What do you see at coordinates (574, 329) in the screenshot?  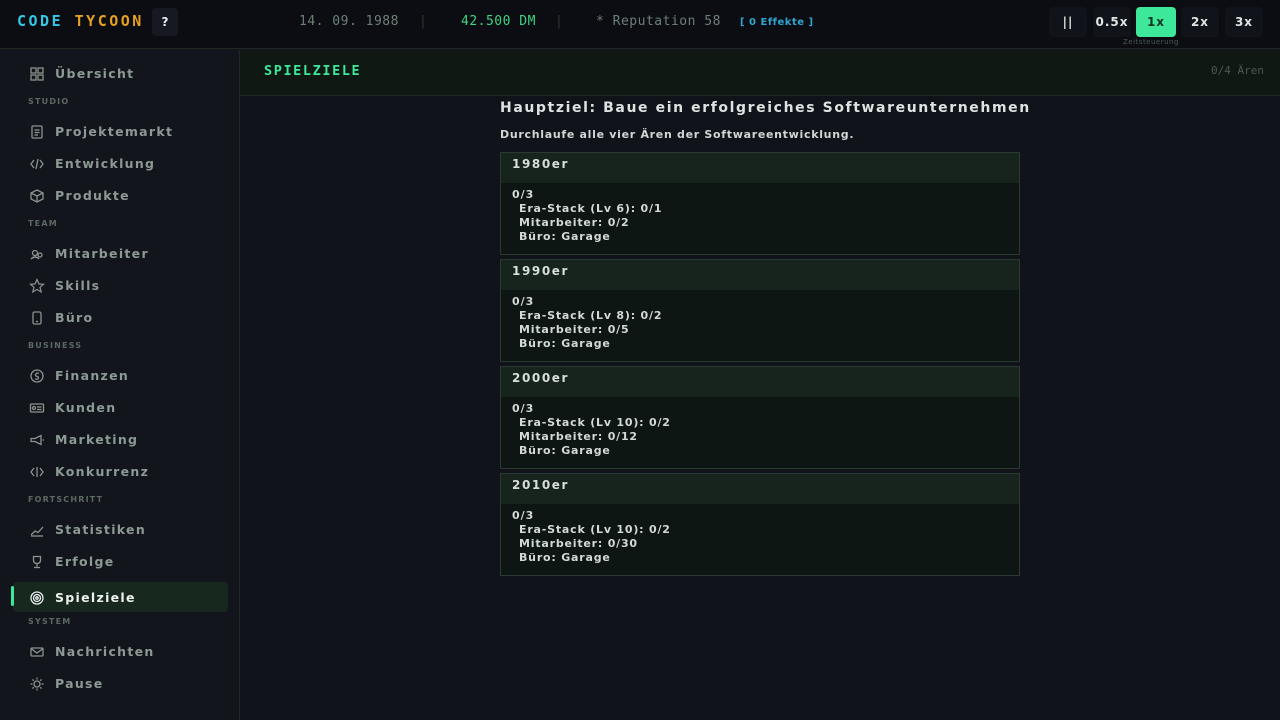 I see `era-requirement: Mitarbeiter: 0/5` at bounding box center [574, 329].